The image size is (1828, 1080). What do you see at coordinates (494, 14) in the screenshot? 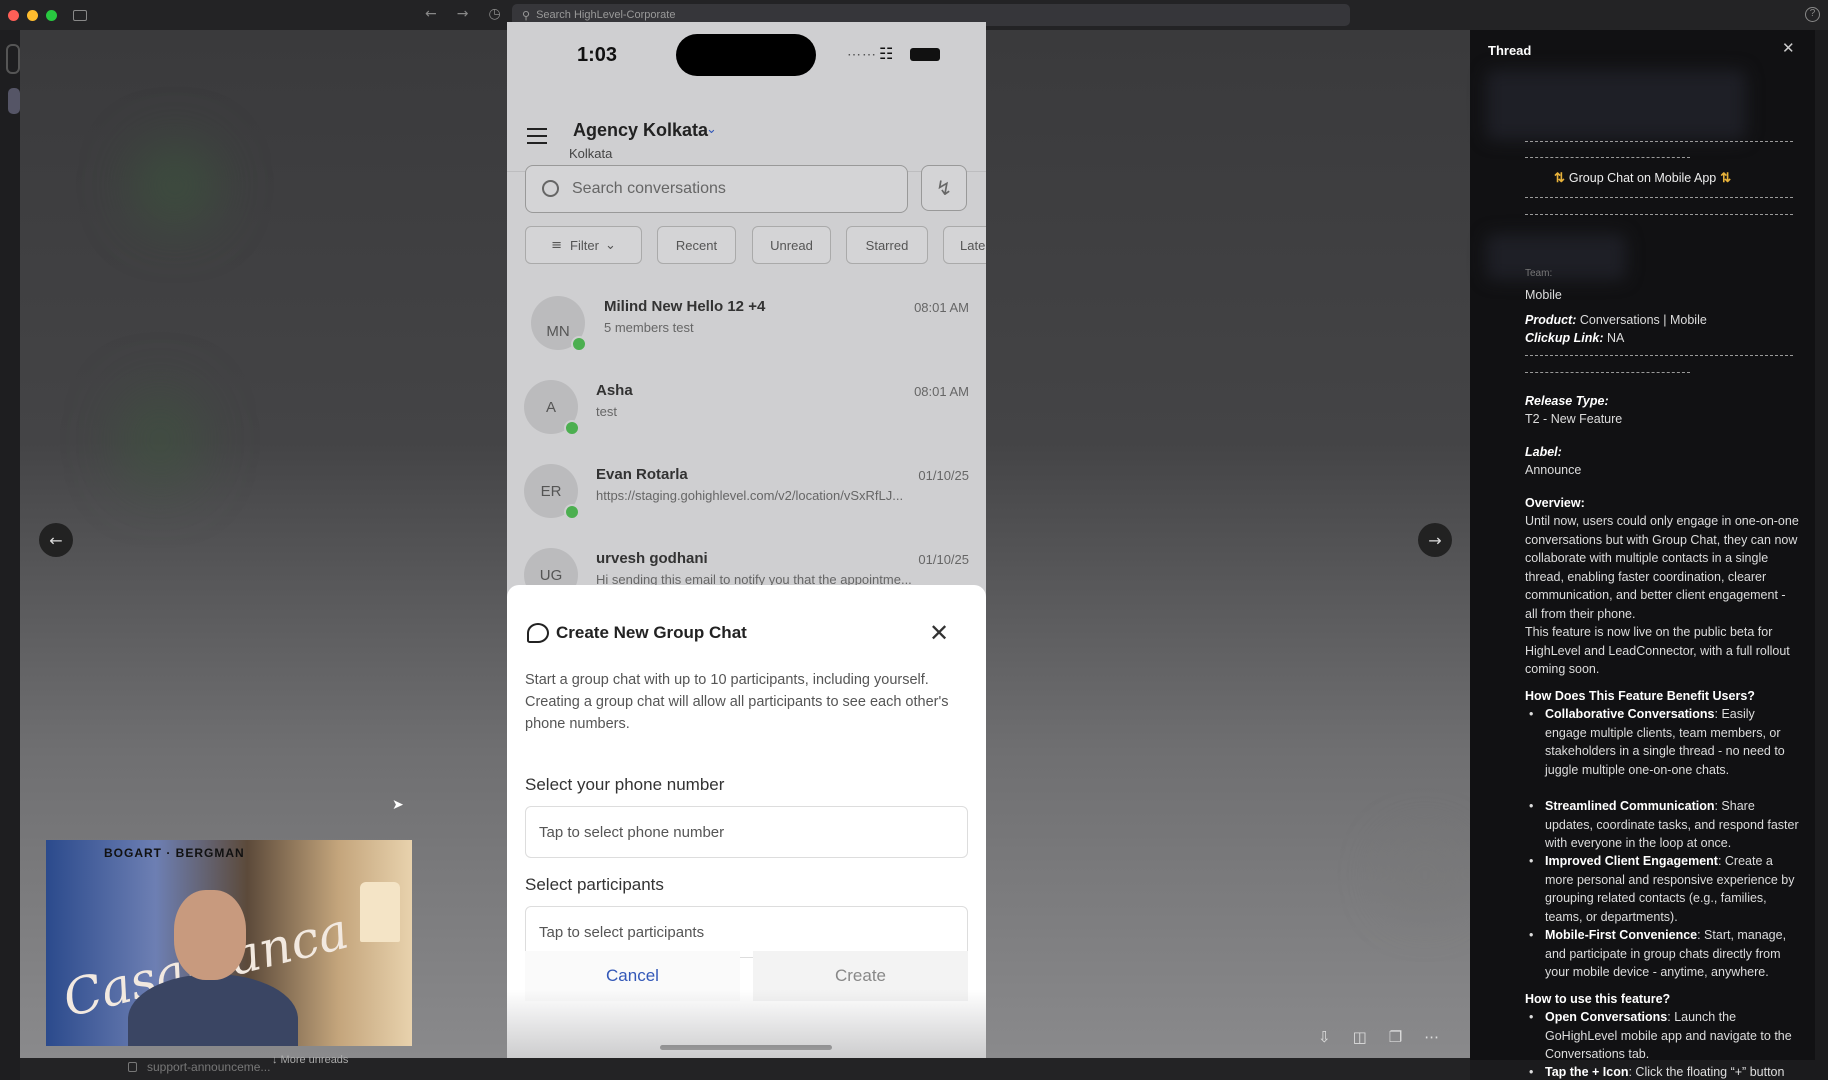
I see `history-clock-icon: ◷` at bounding box center [494, 14].